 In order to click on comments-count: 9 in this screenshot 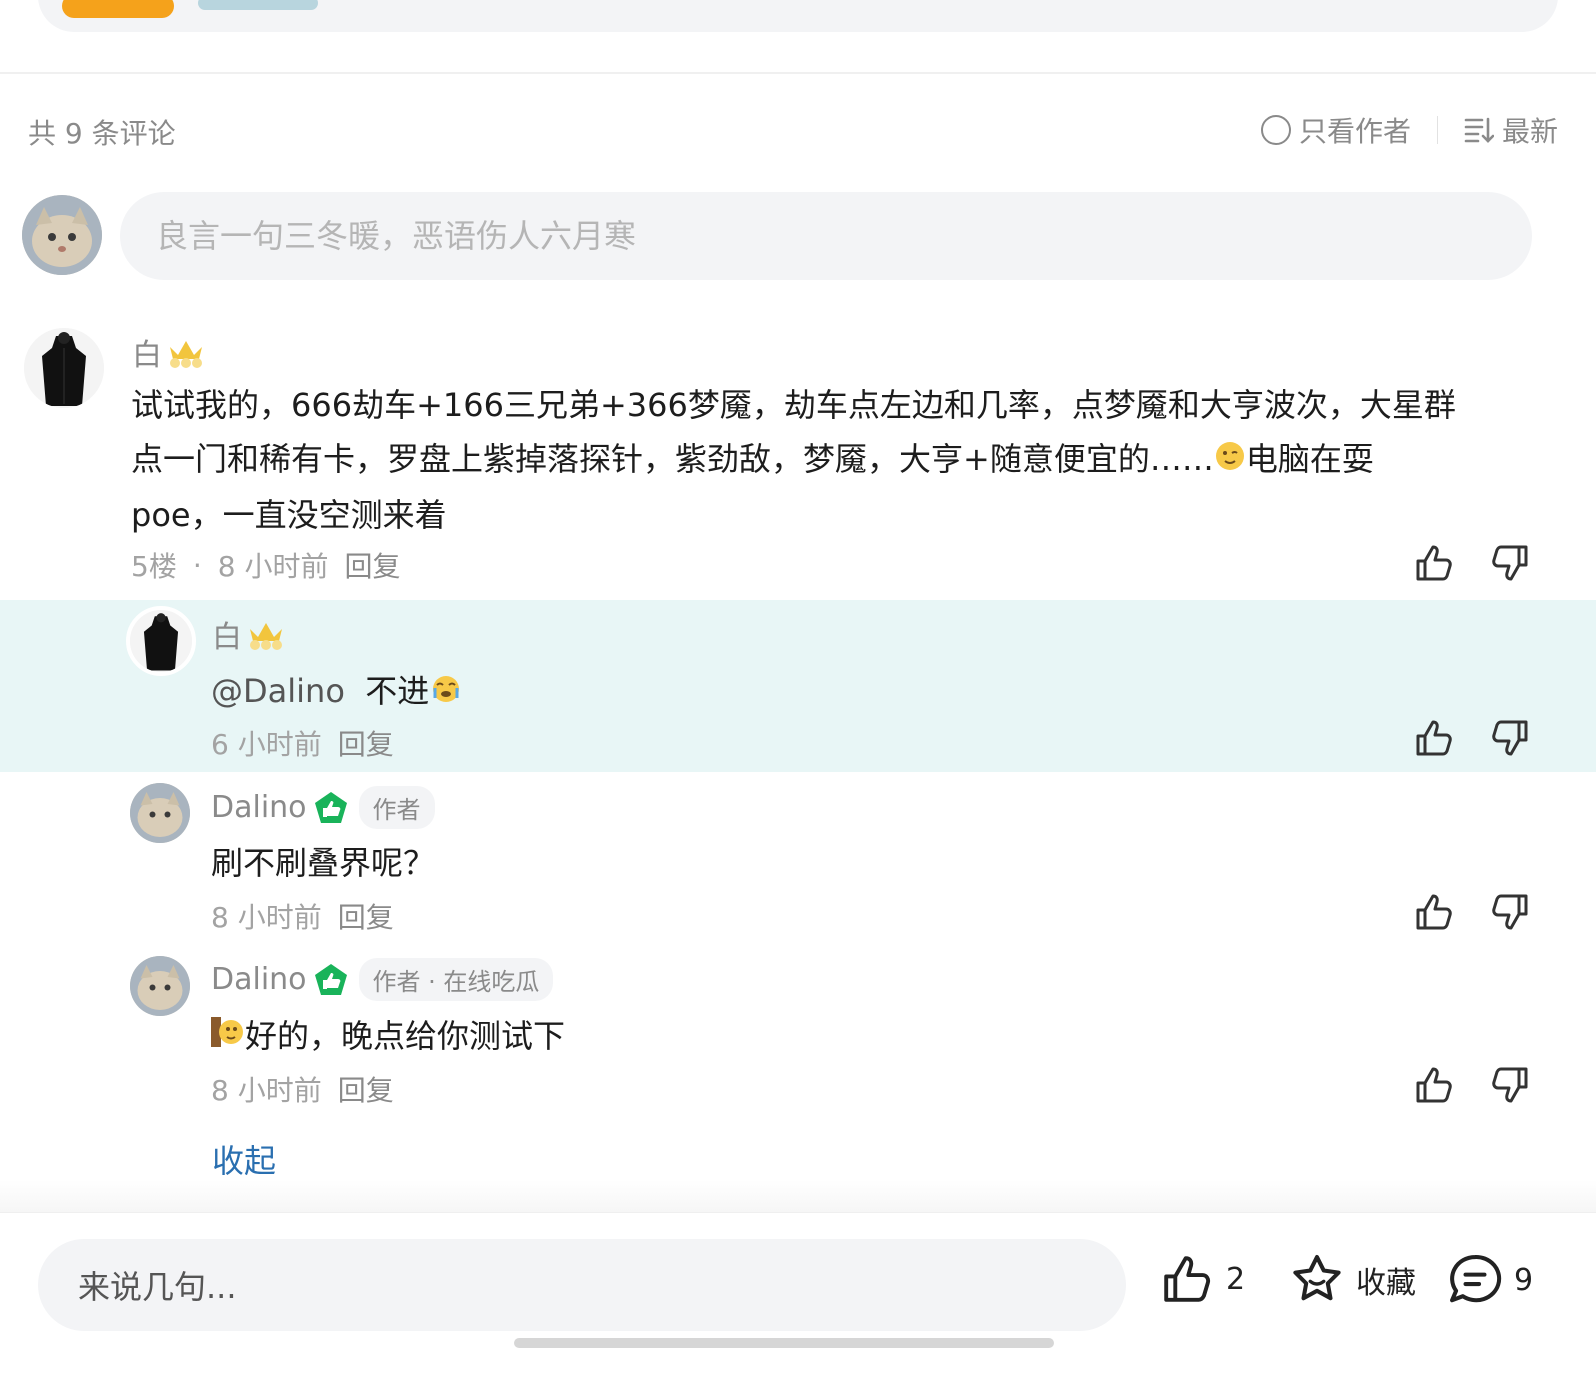, I will do `click(1524, 1280)`.